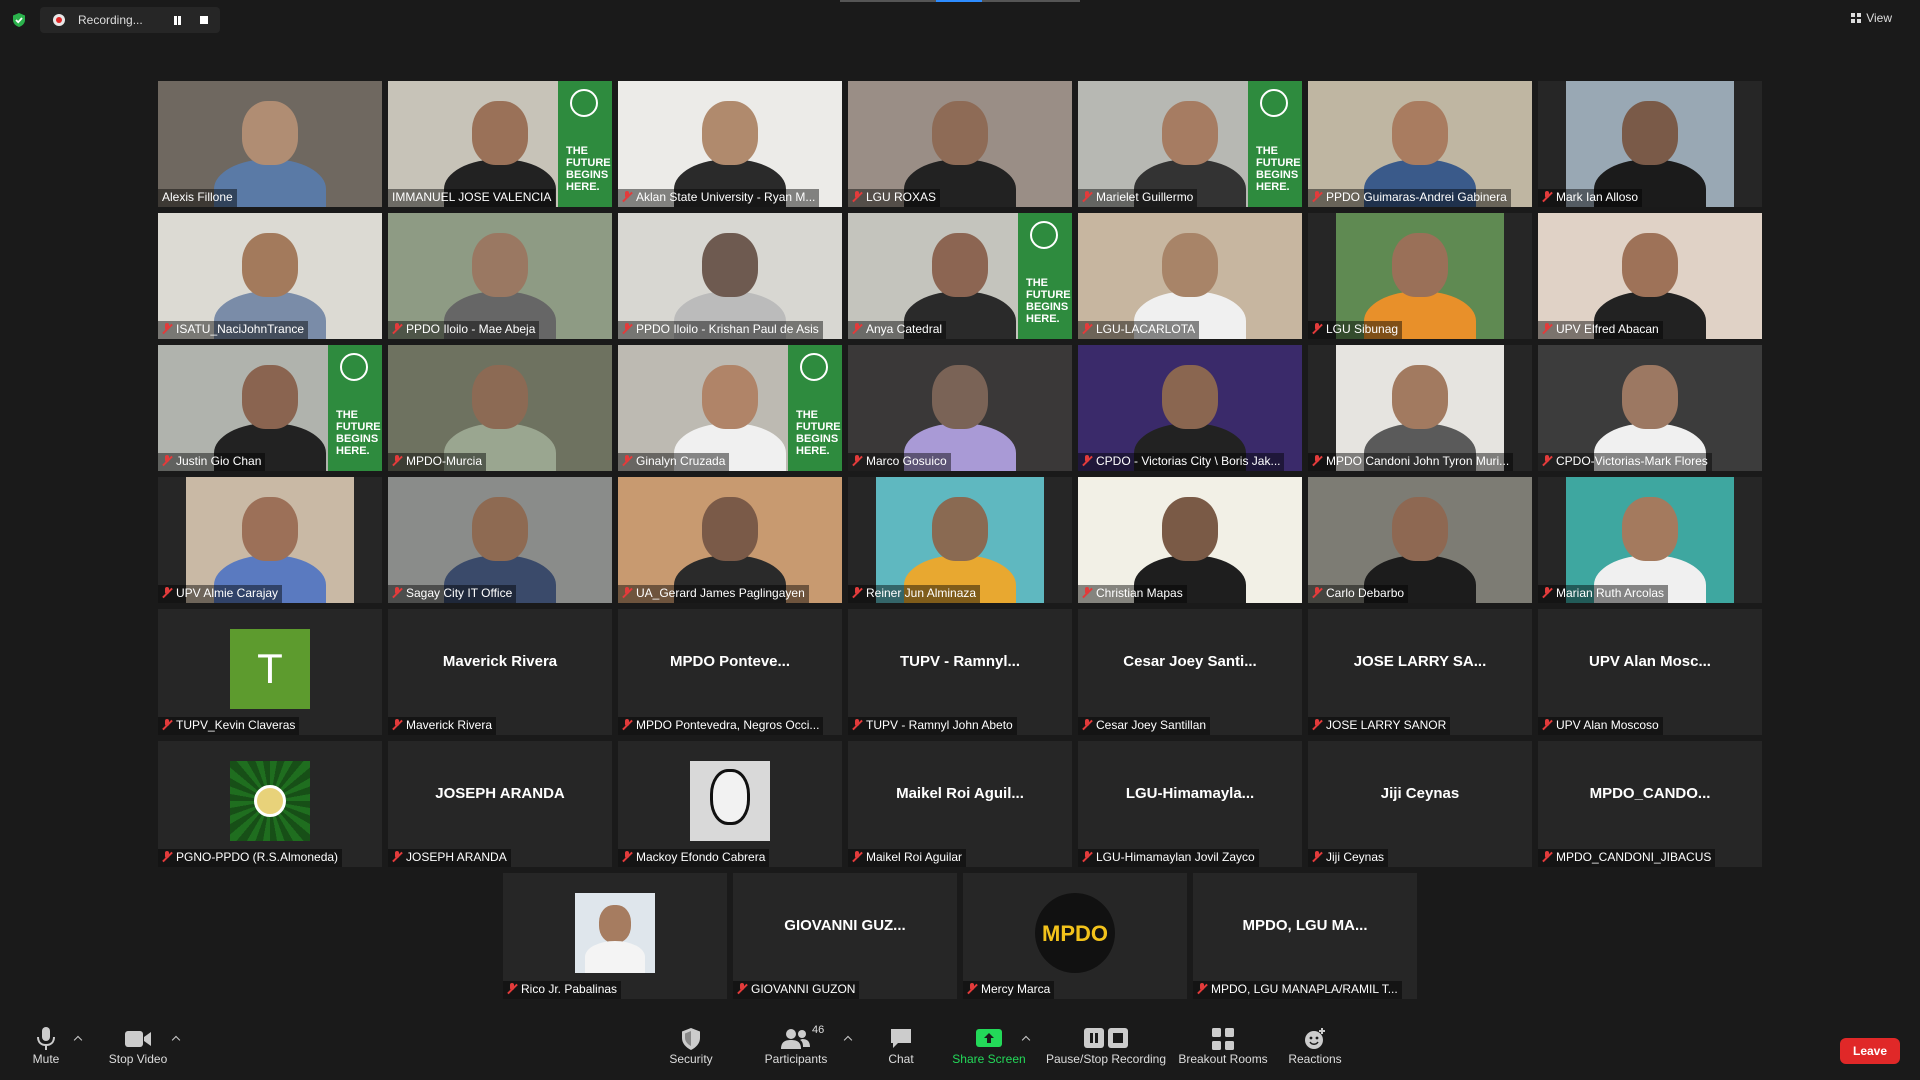 This screenshot has width=1920, height=1080. What do you see at coordinates (1026, 1038) in the screenshot?
I see `share-options-caret` at bounding box center [1026, 1038].